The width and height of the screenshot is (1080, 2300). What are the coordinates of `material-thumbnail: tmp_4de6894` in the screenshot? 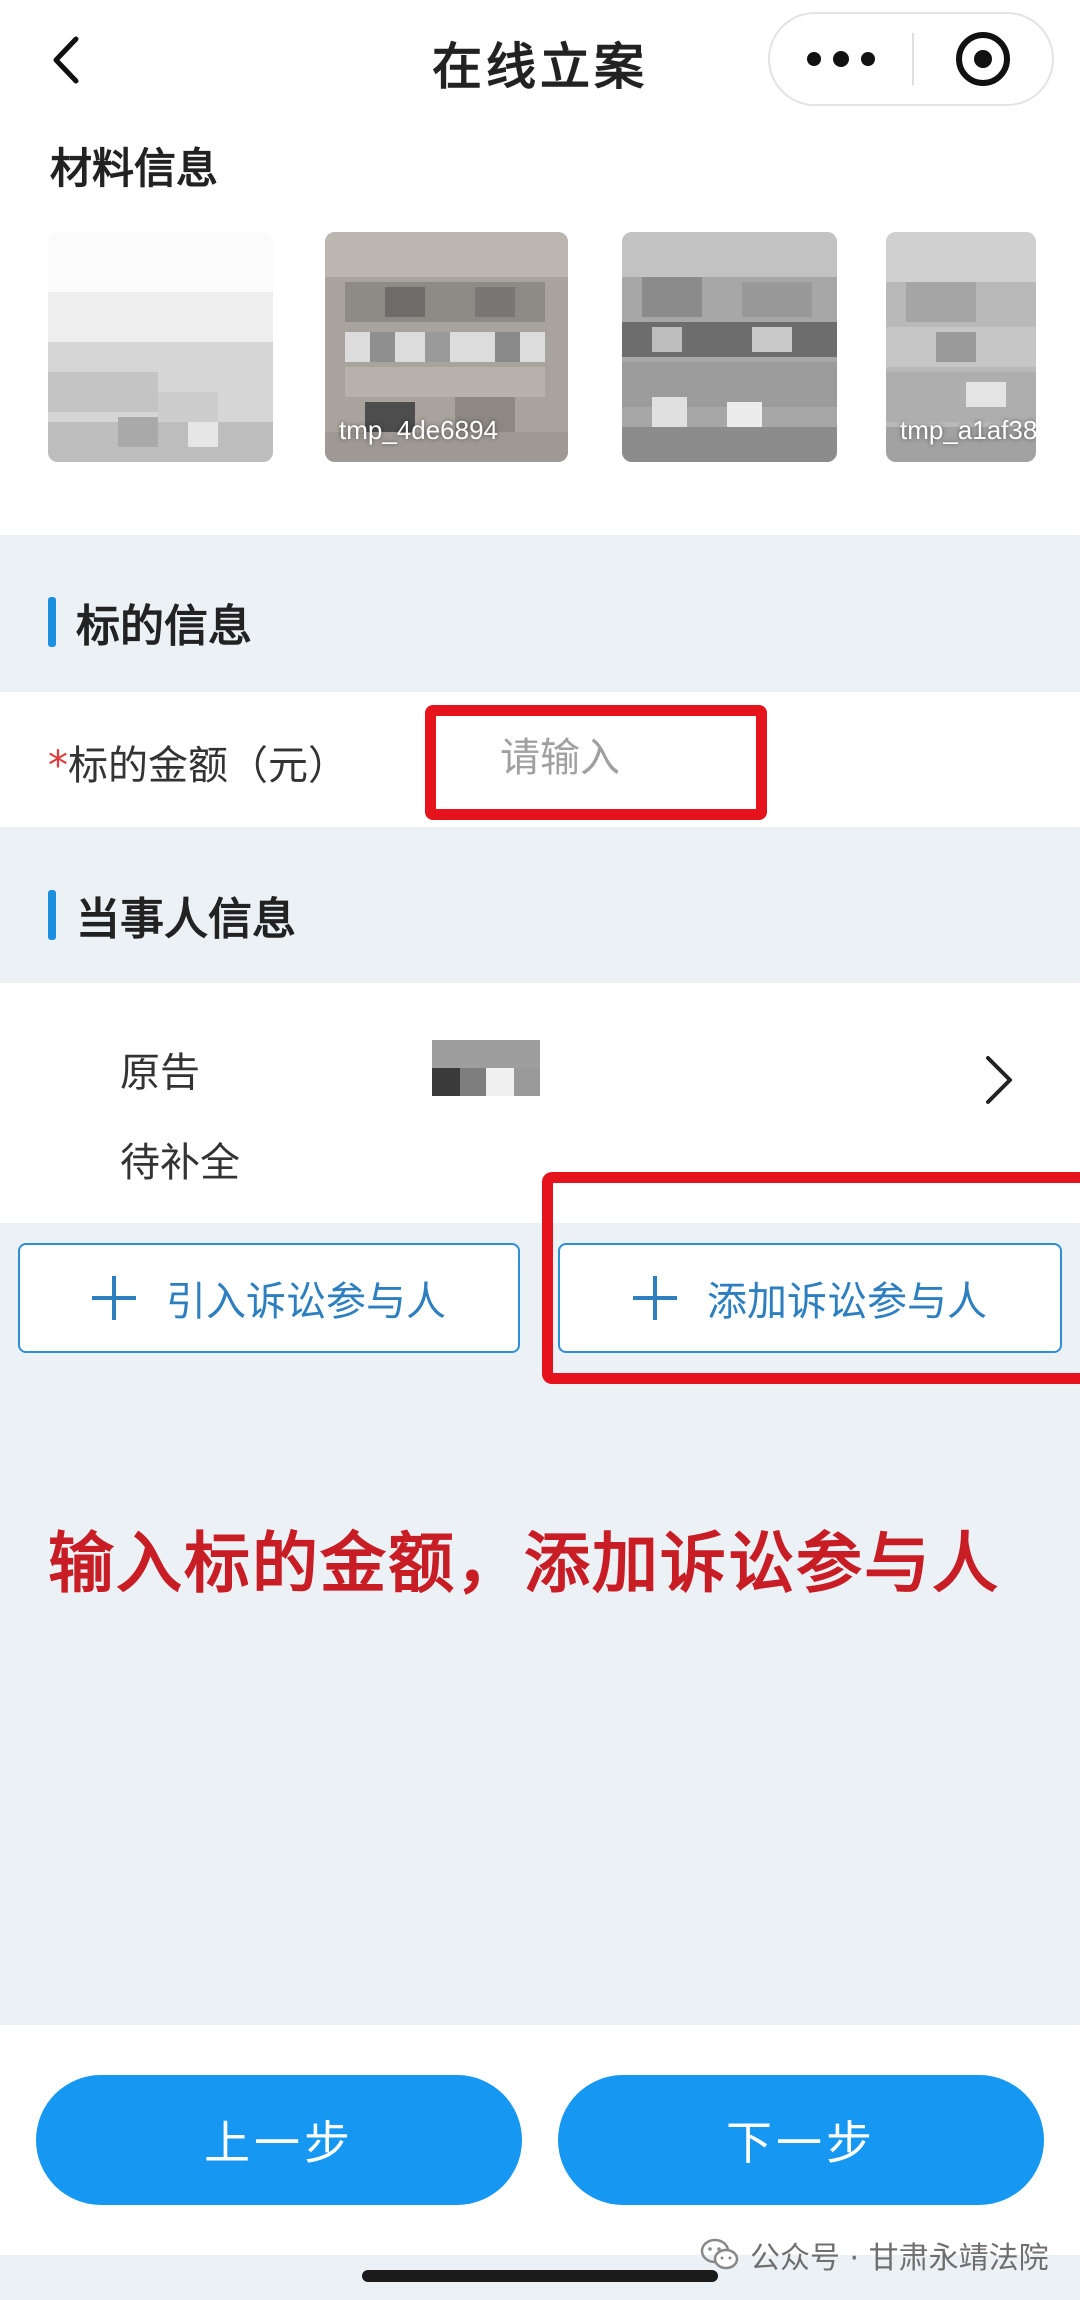 It's located at (446, 347).